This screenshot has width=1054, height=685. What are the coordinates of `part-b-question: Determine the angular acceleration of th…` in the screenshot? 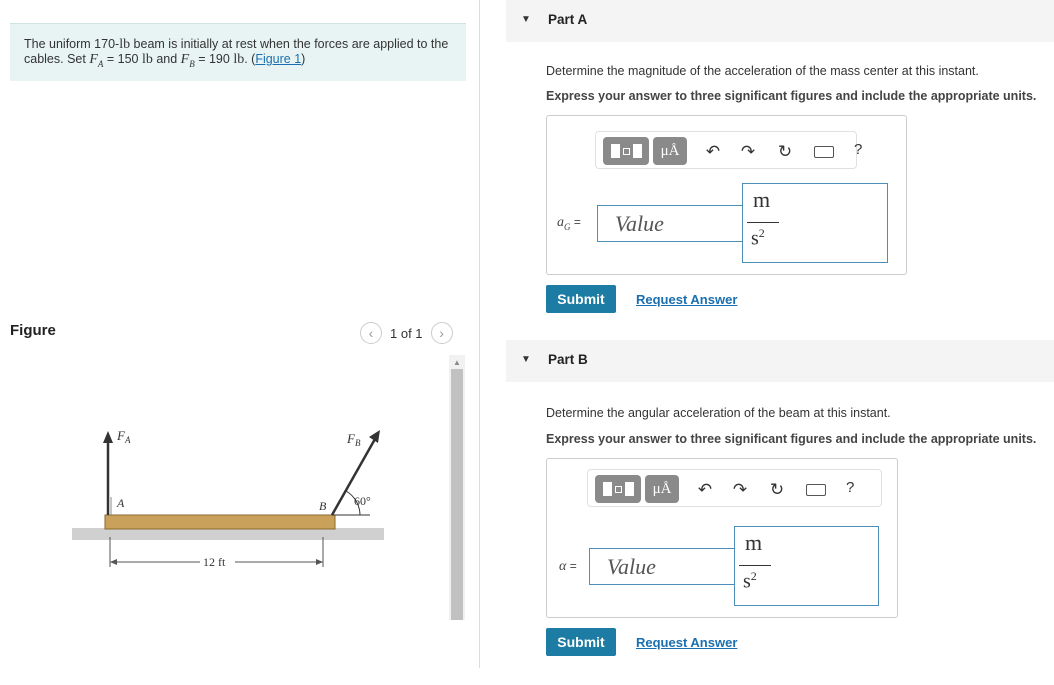 It's located at (718, 413).